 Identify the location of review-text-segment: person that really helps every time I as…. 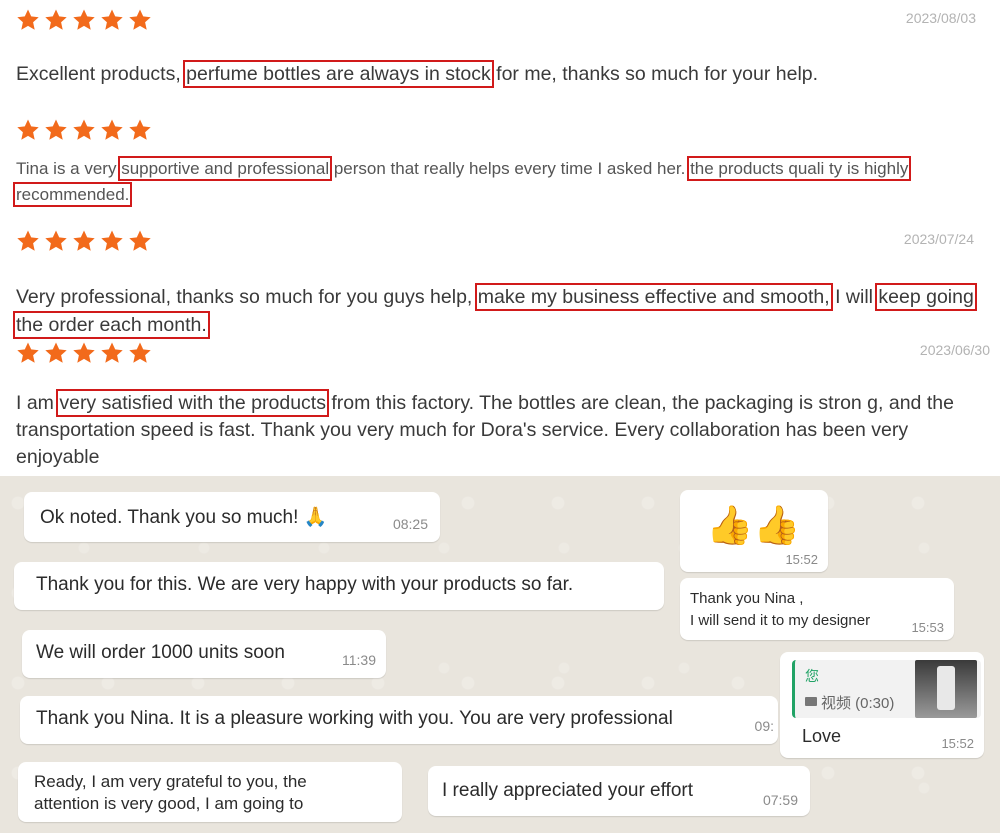
(510, 168).